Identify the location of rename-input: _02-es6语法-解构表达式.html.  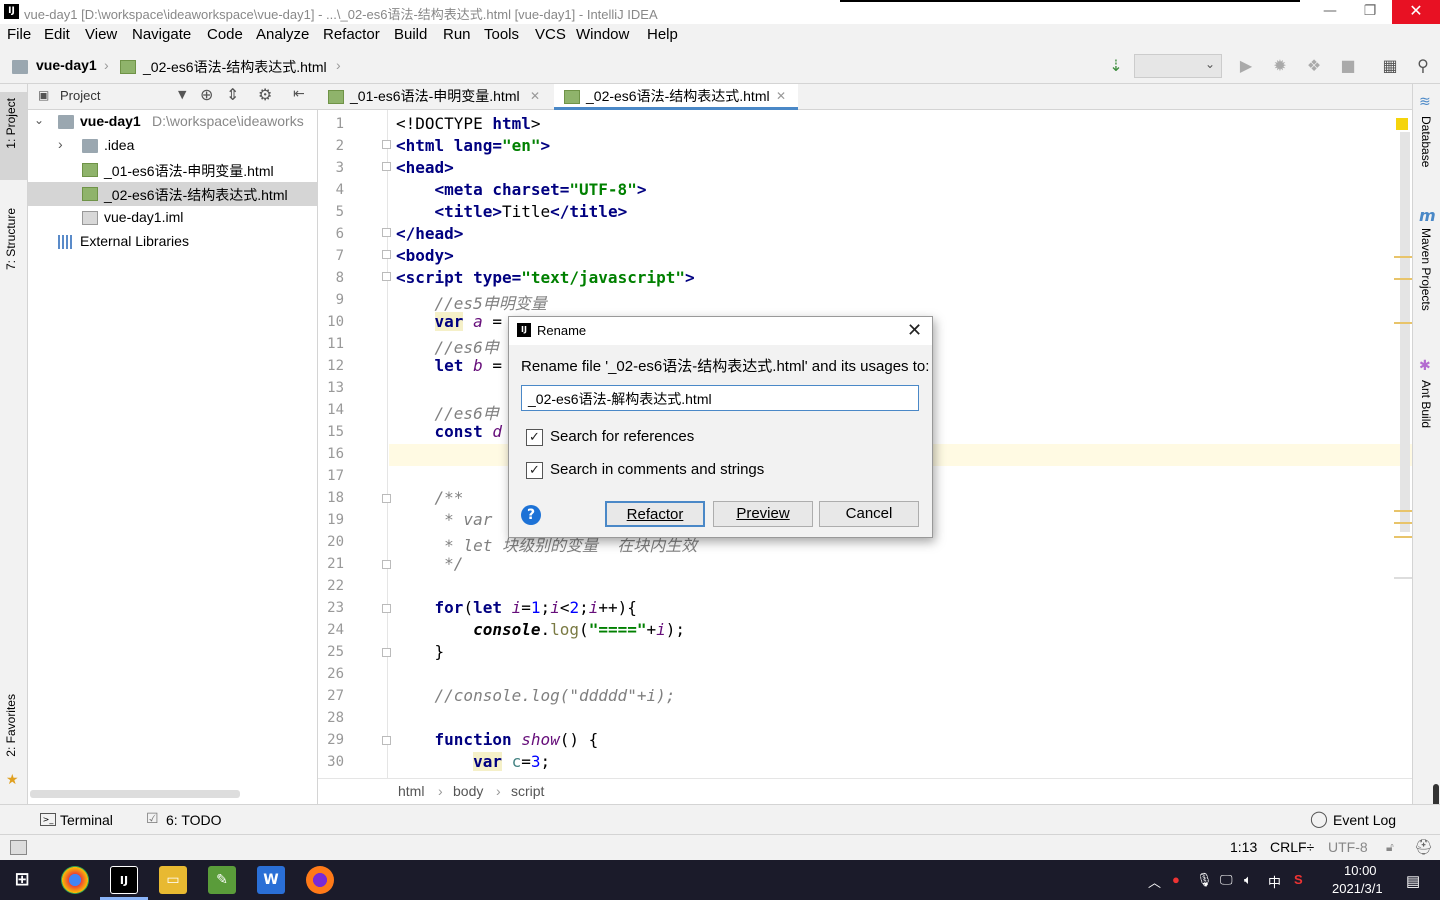
(720, 398).